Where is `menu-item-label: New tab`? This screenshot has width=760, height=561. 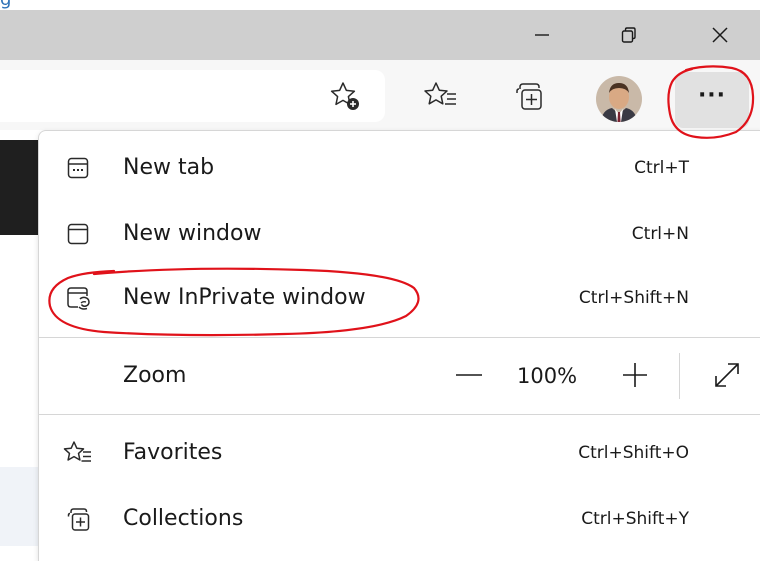
menu-item-label: New tab is located at coordinates (169, 167).